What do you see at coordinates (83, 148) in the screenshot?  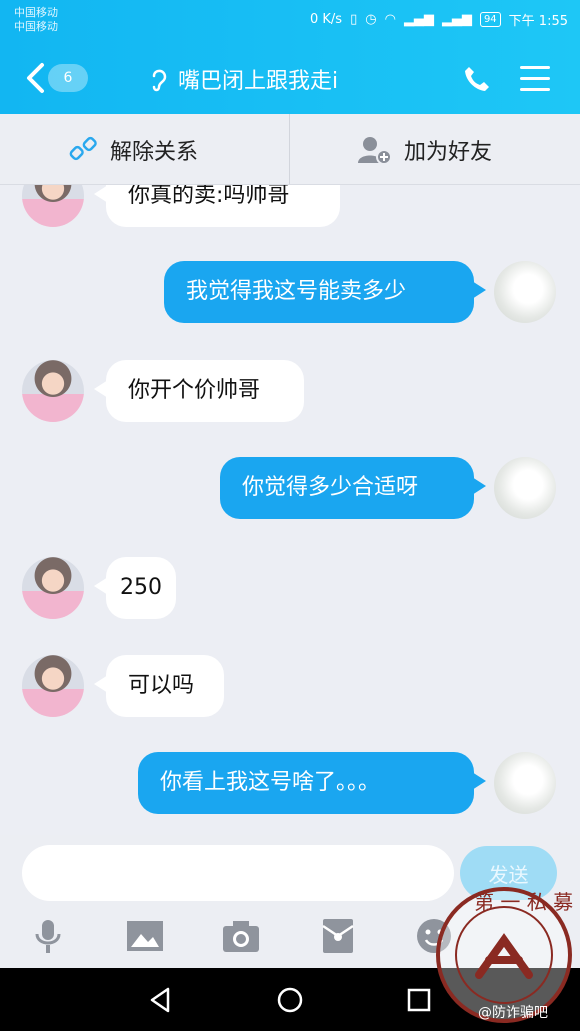 I see `unlink-icon` at bounding box center [83, 148].